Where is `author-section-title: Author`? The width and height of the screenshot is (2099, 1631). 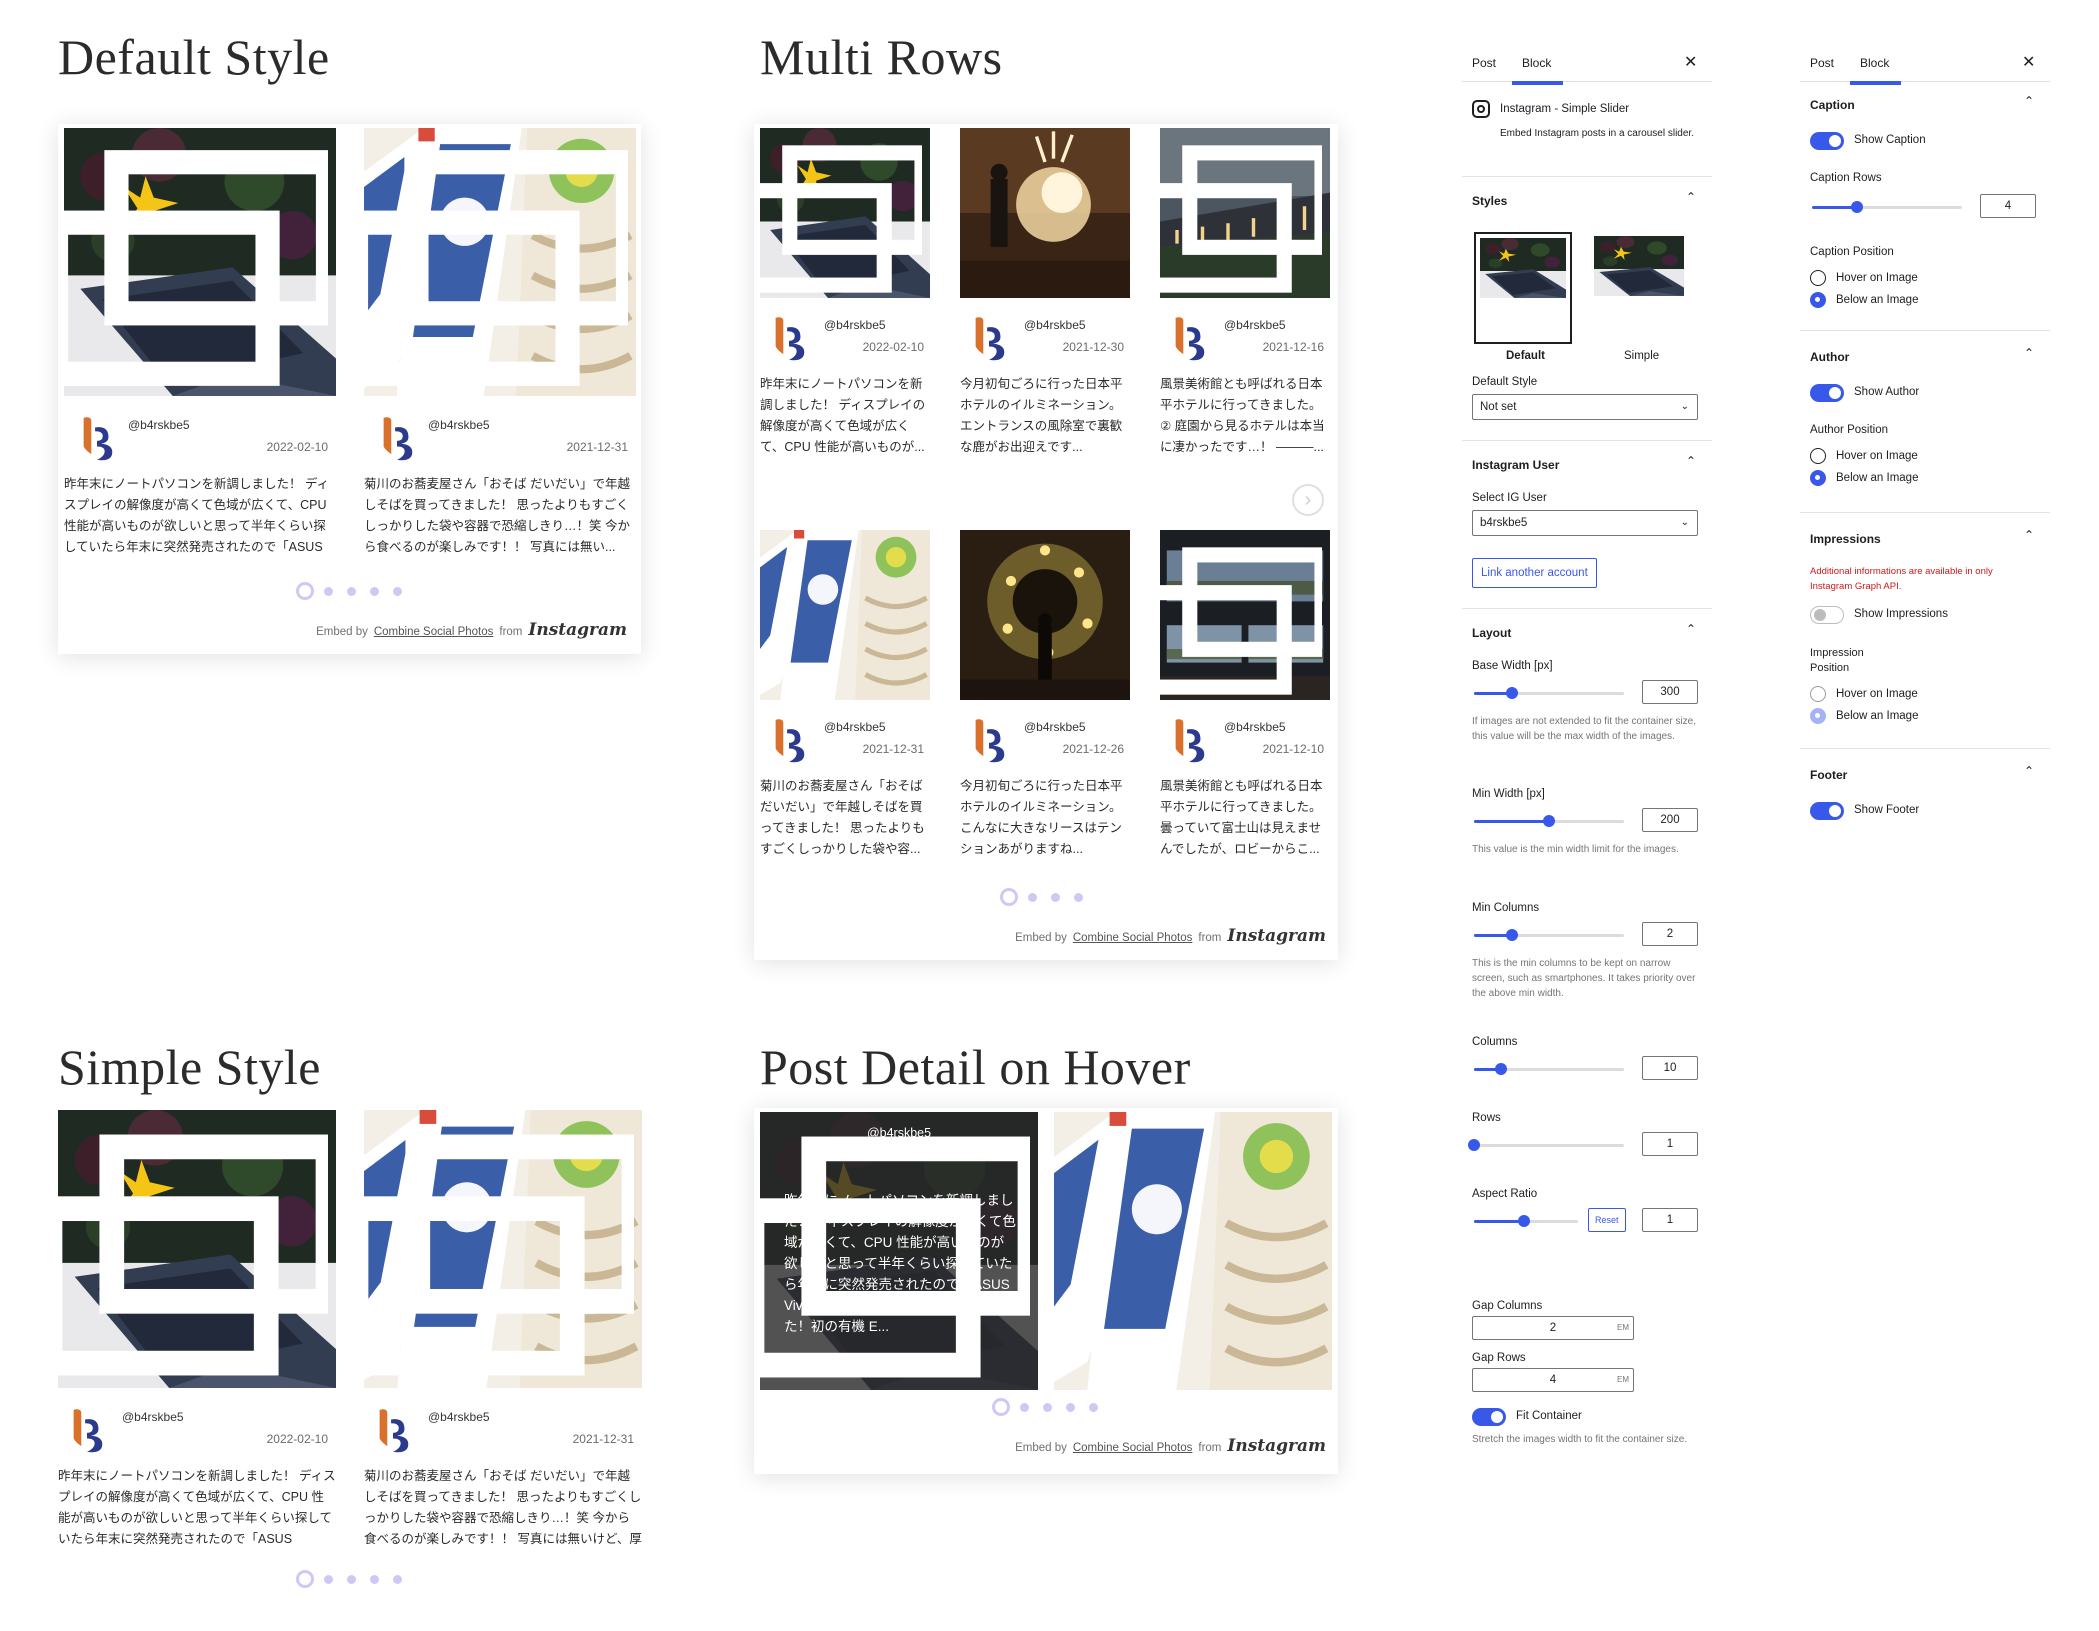 author-section-title: Author is located at coordinates (1829, 357).